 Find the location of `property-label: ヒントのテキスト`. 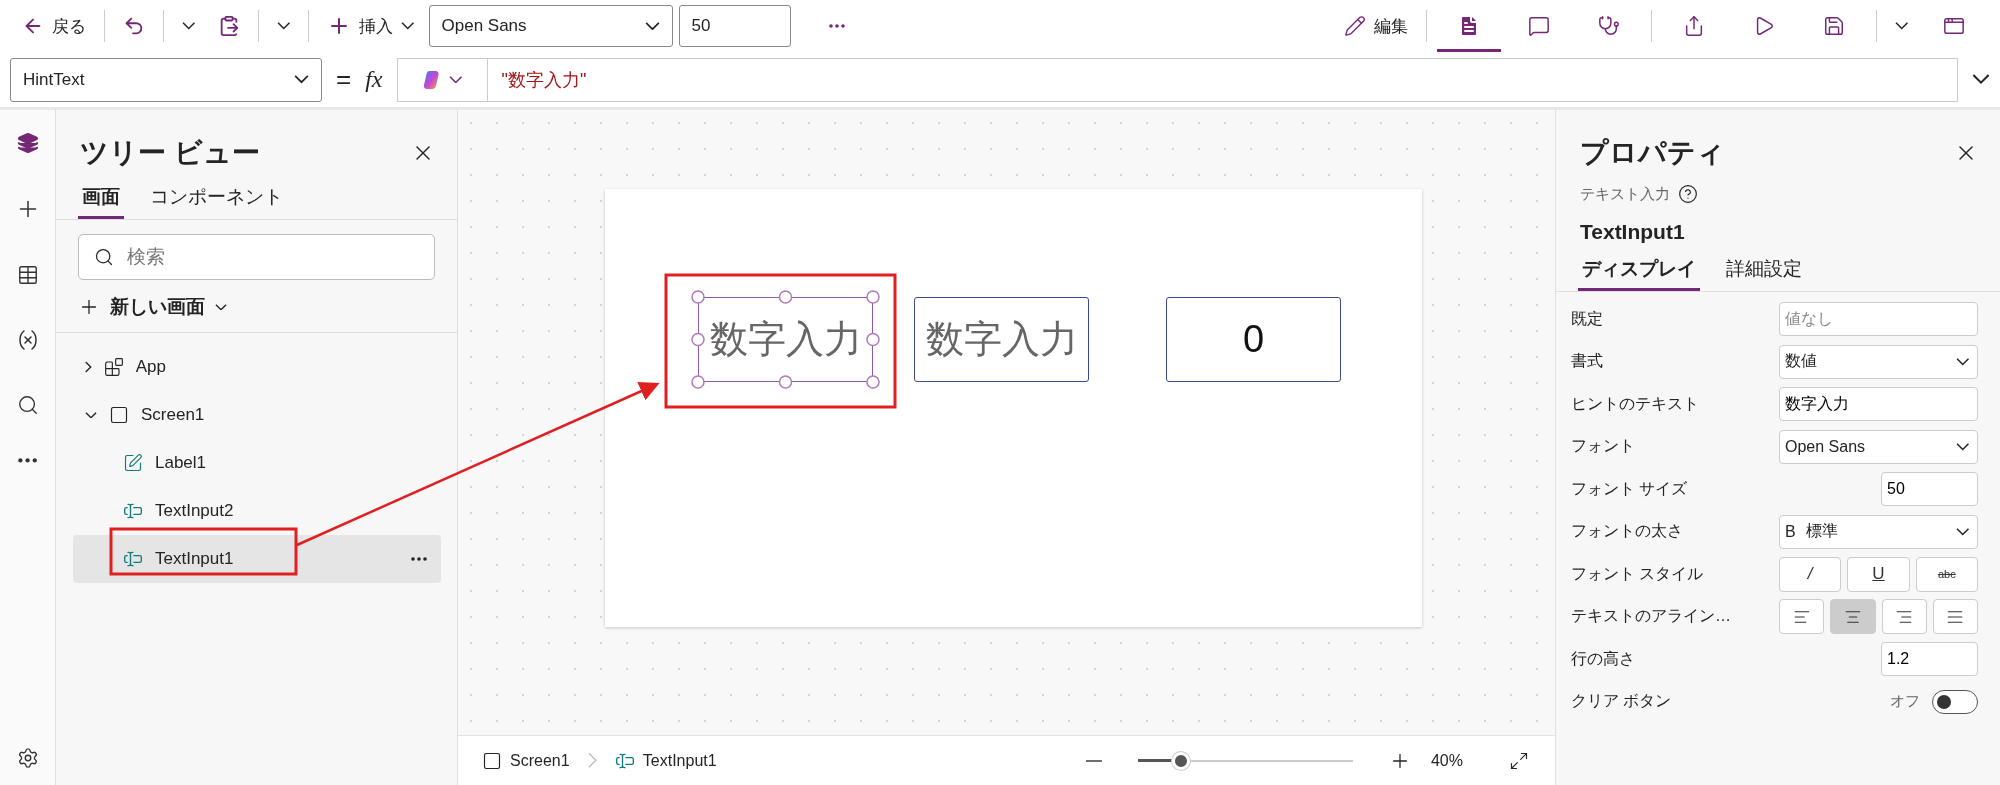

property-label: ヒントのテキスト is located at coordinates (1635, 403).